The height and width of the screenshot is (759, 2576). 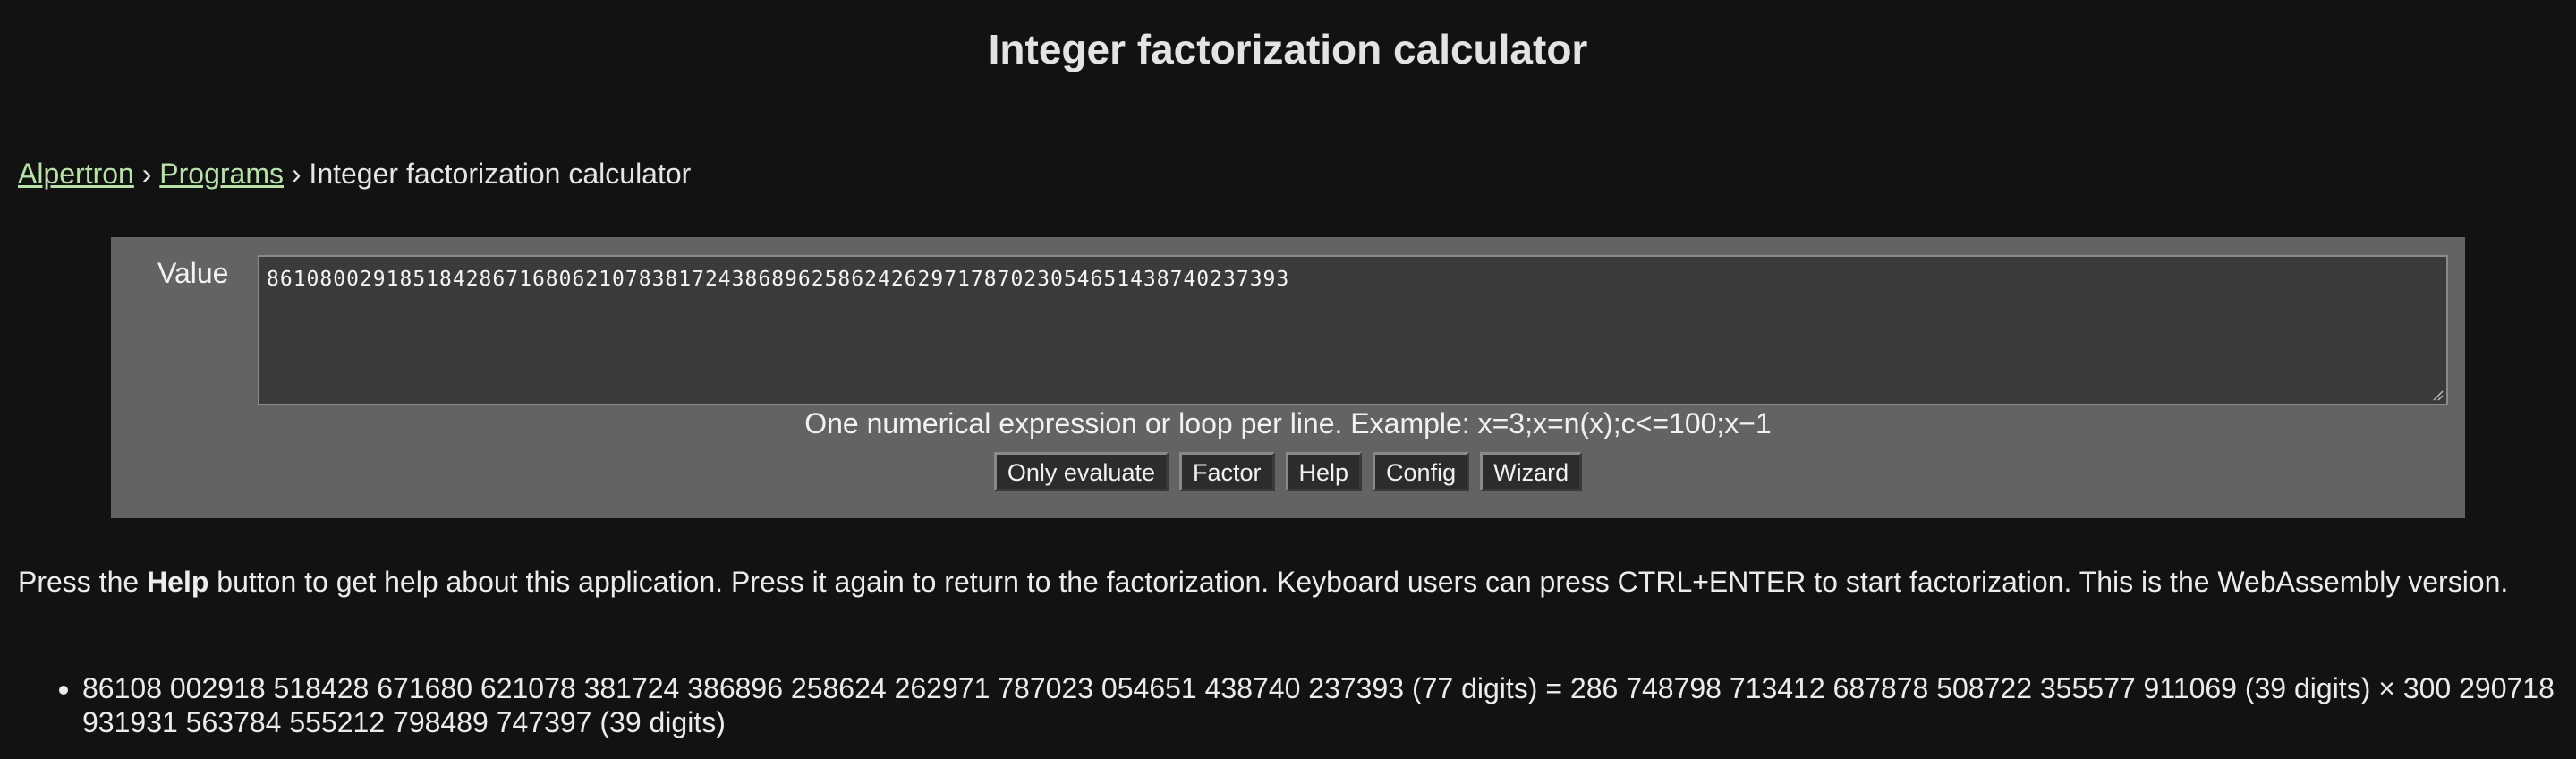 I want to click on breadcrumb-link-alpertron: Alpertron, so click(x=76, y=174).